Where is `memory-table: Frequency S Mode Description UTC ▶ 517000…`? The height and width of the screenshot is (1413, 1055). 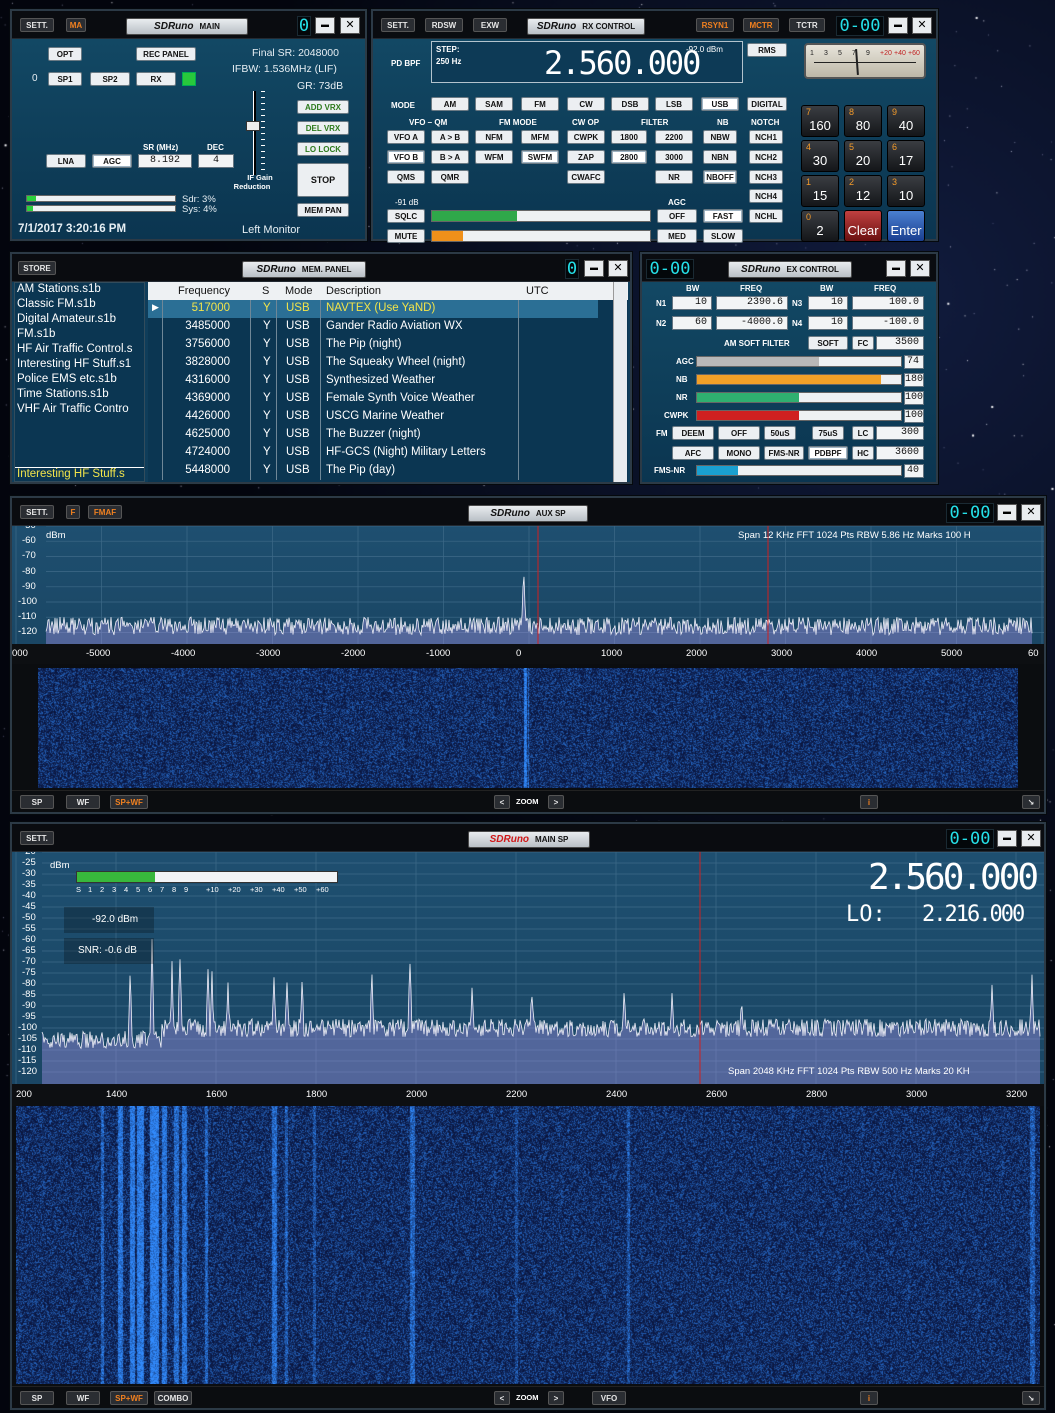 memory-table: Frequency S Mode Description UTC ▶ 517000… is located at coordinates (388, 382).